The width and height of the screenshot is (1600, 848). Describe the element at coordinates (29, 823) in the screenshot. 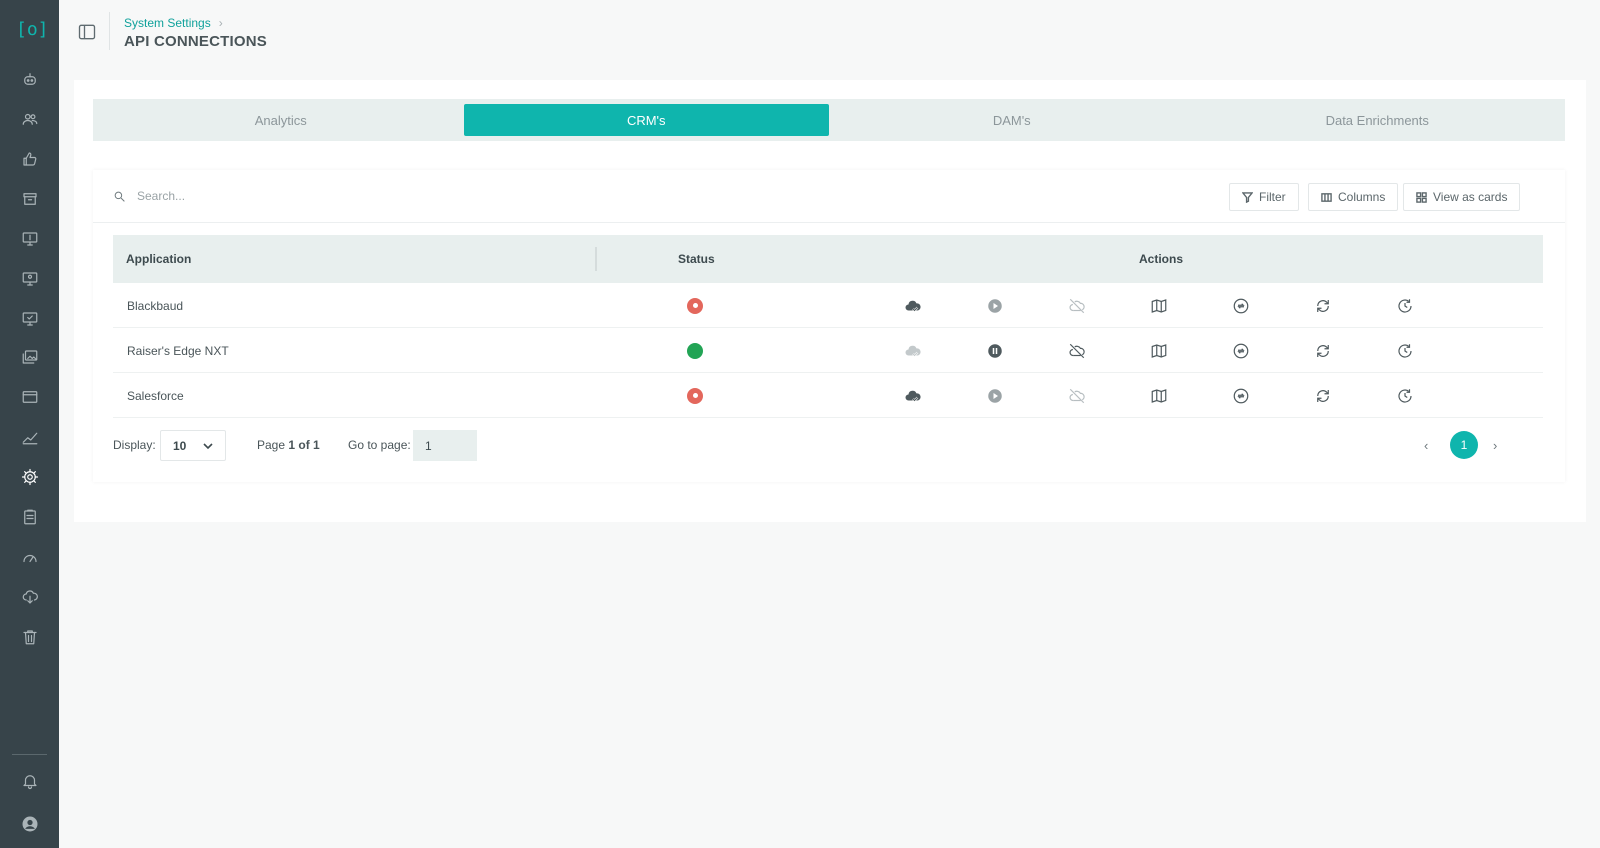

I see `account-icon` at that location.